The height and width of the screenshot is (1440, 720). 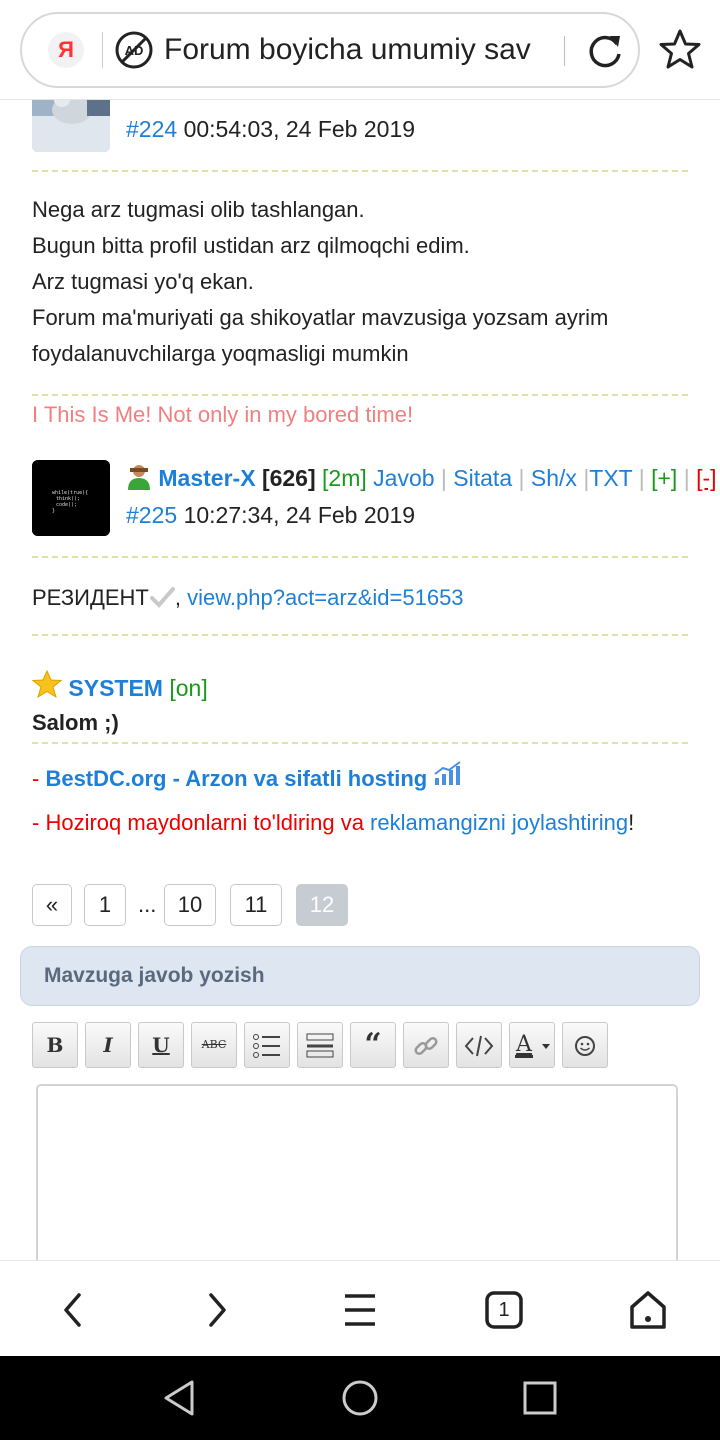 I want to click on quote-icon: “, so click(x=373, y=1044).